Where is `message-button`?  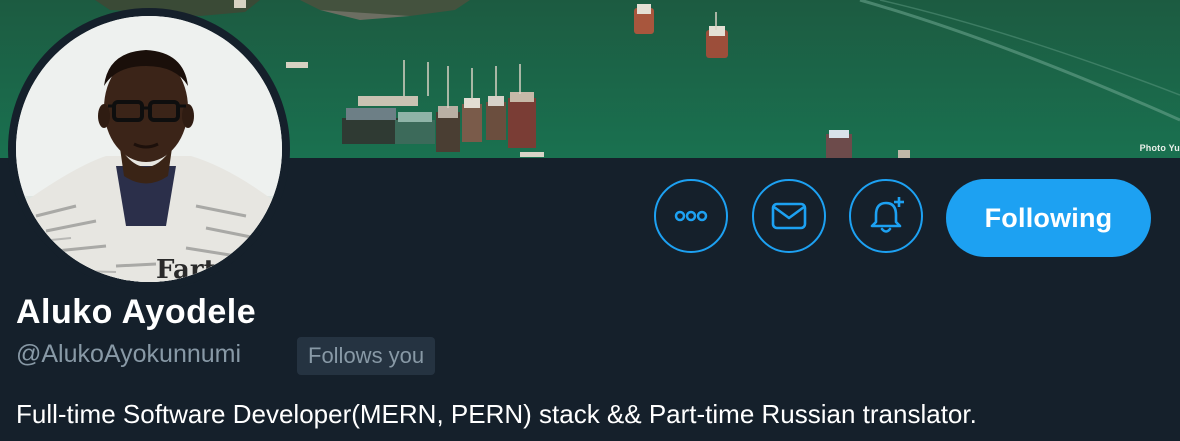
message-button is located at coordinates (789, 216).